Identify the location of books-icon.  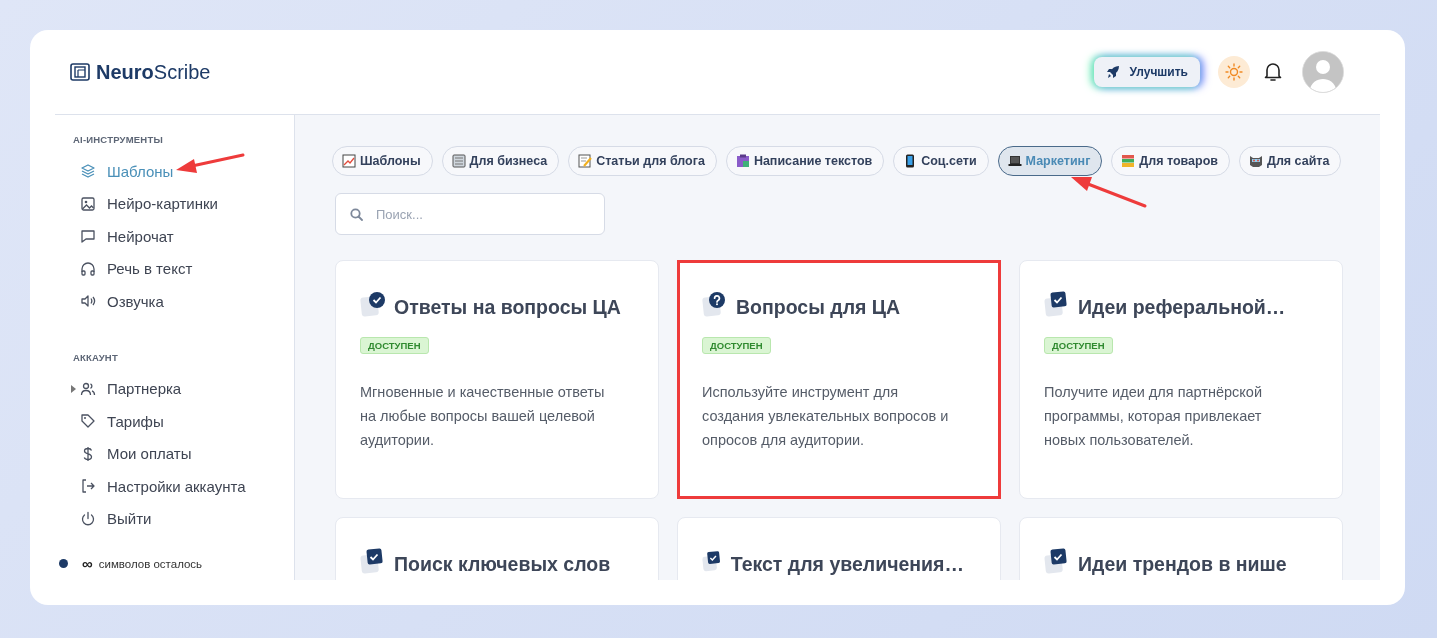
(1128, 161).